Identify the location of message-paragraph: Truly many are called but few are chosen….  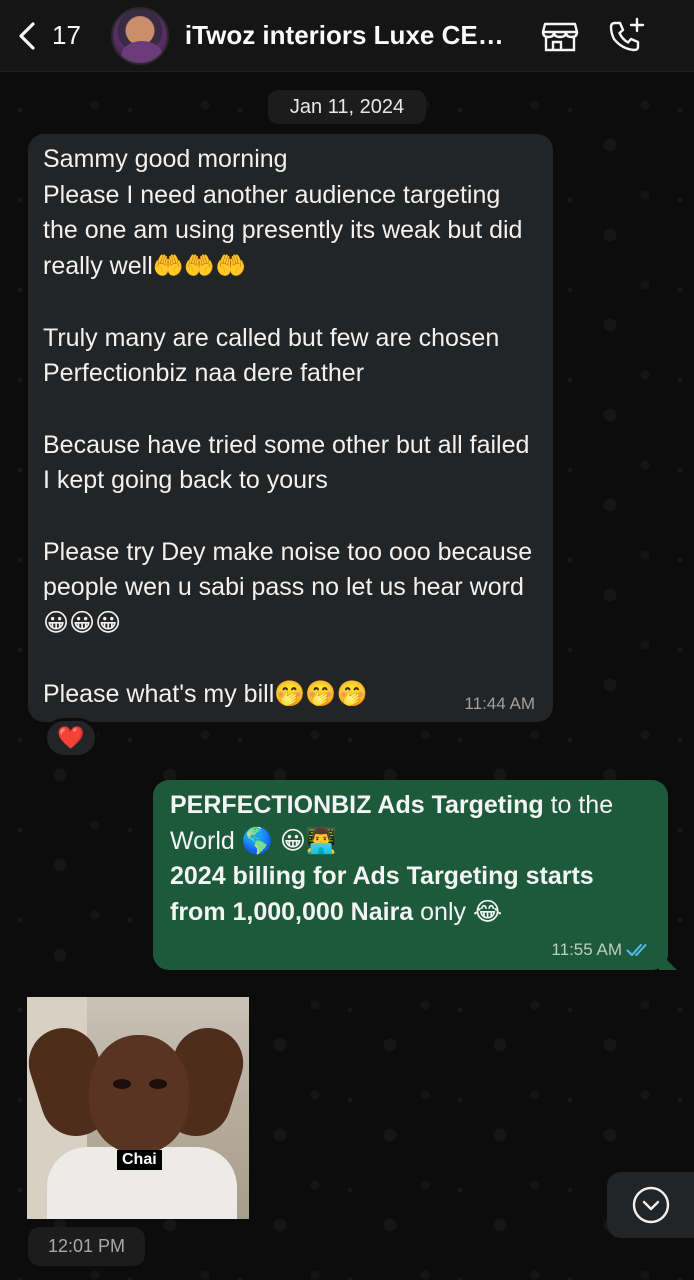
(275, 355).